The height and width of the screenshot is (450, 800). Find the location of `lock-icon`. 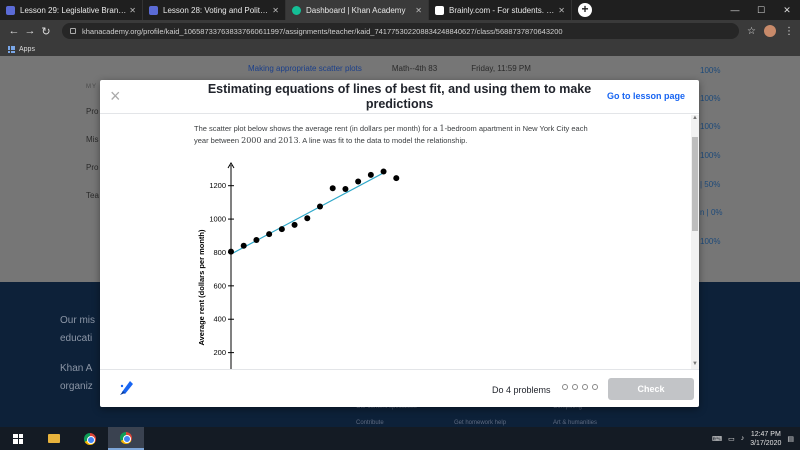

lock-icon is located at coordinates (73, 31).